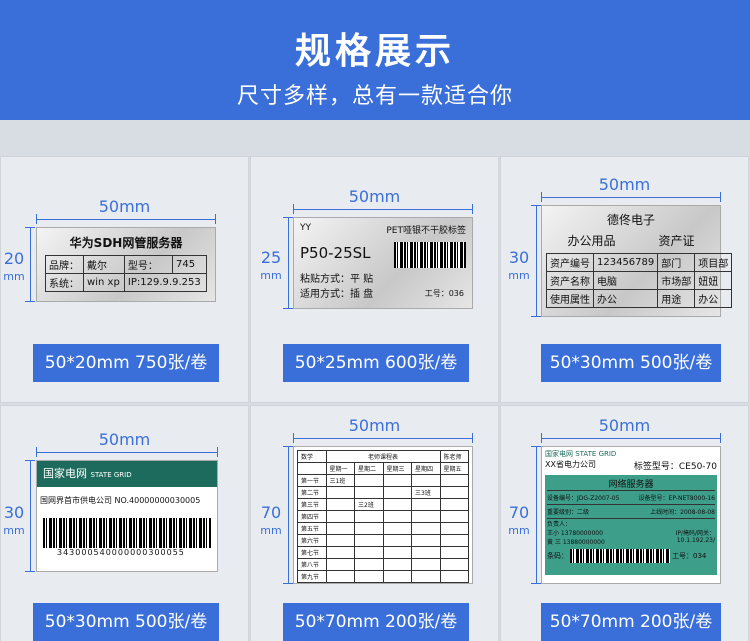 The image size is (750, 641). What do you see at coordinates (376, 363) in the screenshot?
I see `spec-button: 50*25mm 600张/卷` at bounding box center [376, 363].